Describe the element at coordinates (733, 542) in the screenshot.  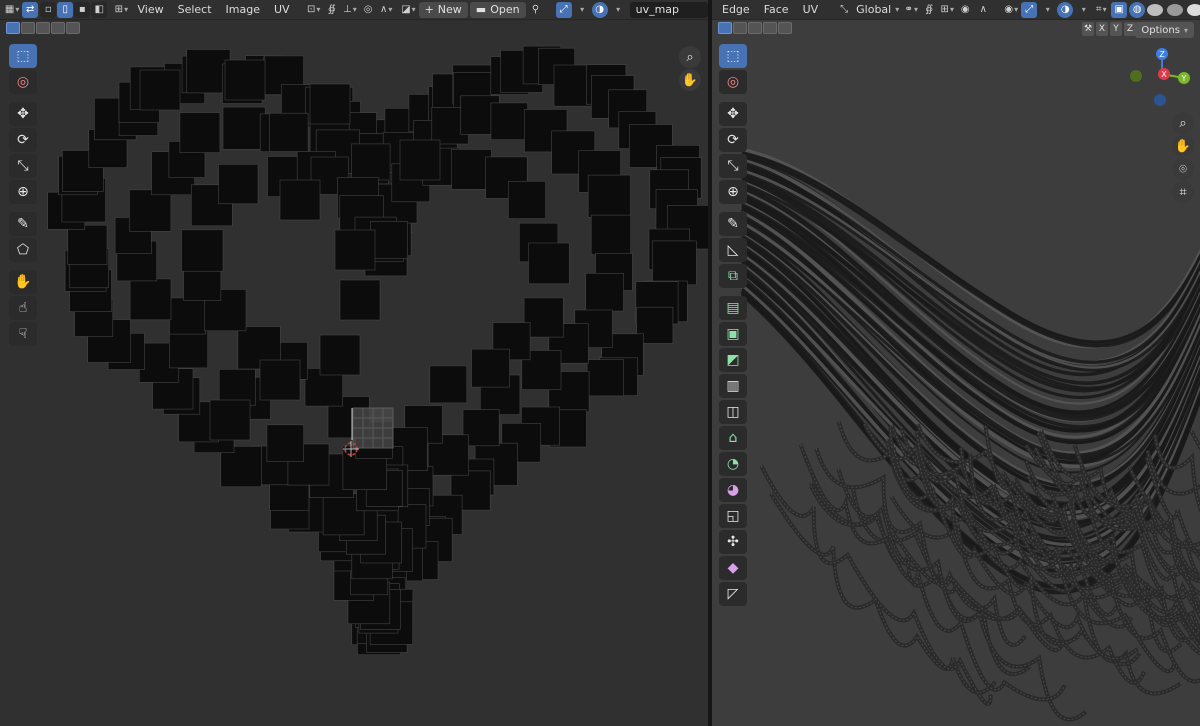
I see `shrink-fatten-tool: ✣` at that location.